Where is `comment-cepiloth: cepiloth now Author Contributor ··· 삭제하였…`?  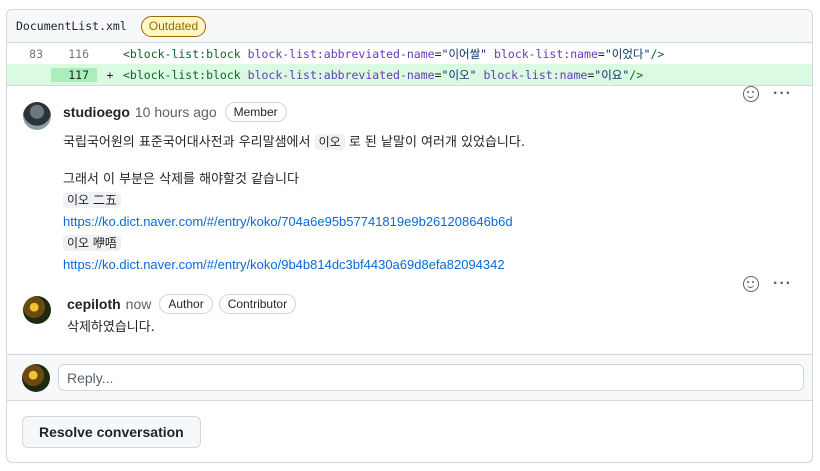 comment-cepiloth: cepiloth now Author Contributor ··· 삭제하였… is located at coordinates (409, 307).